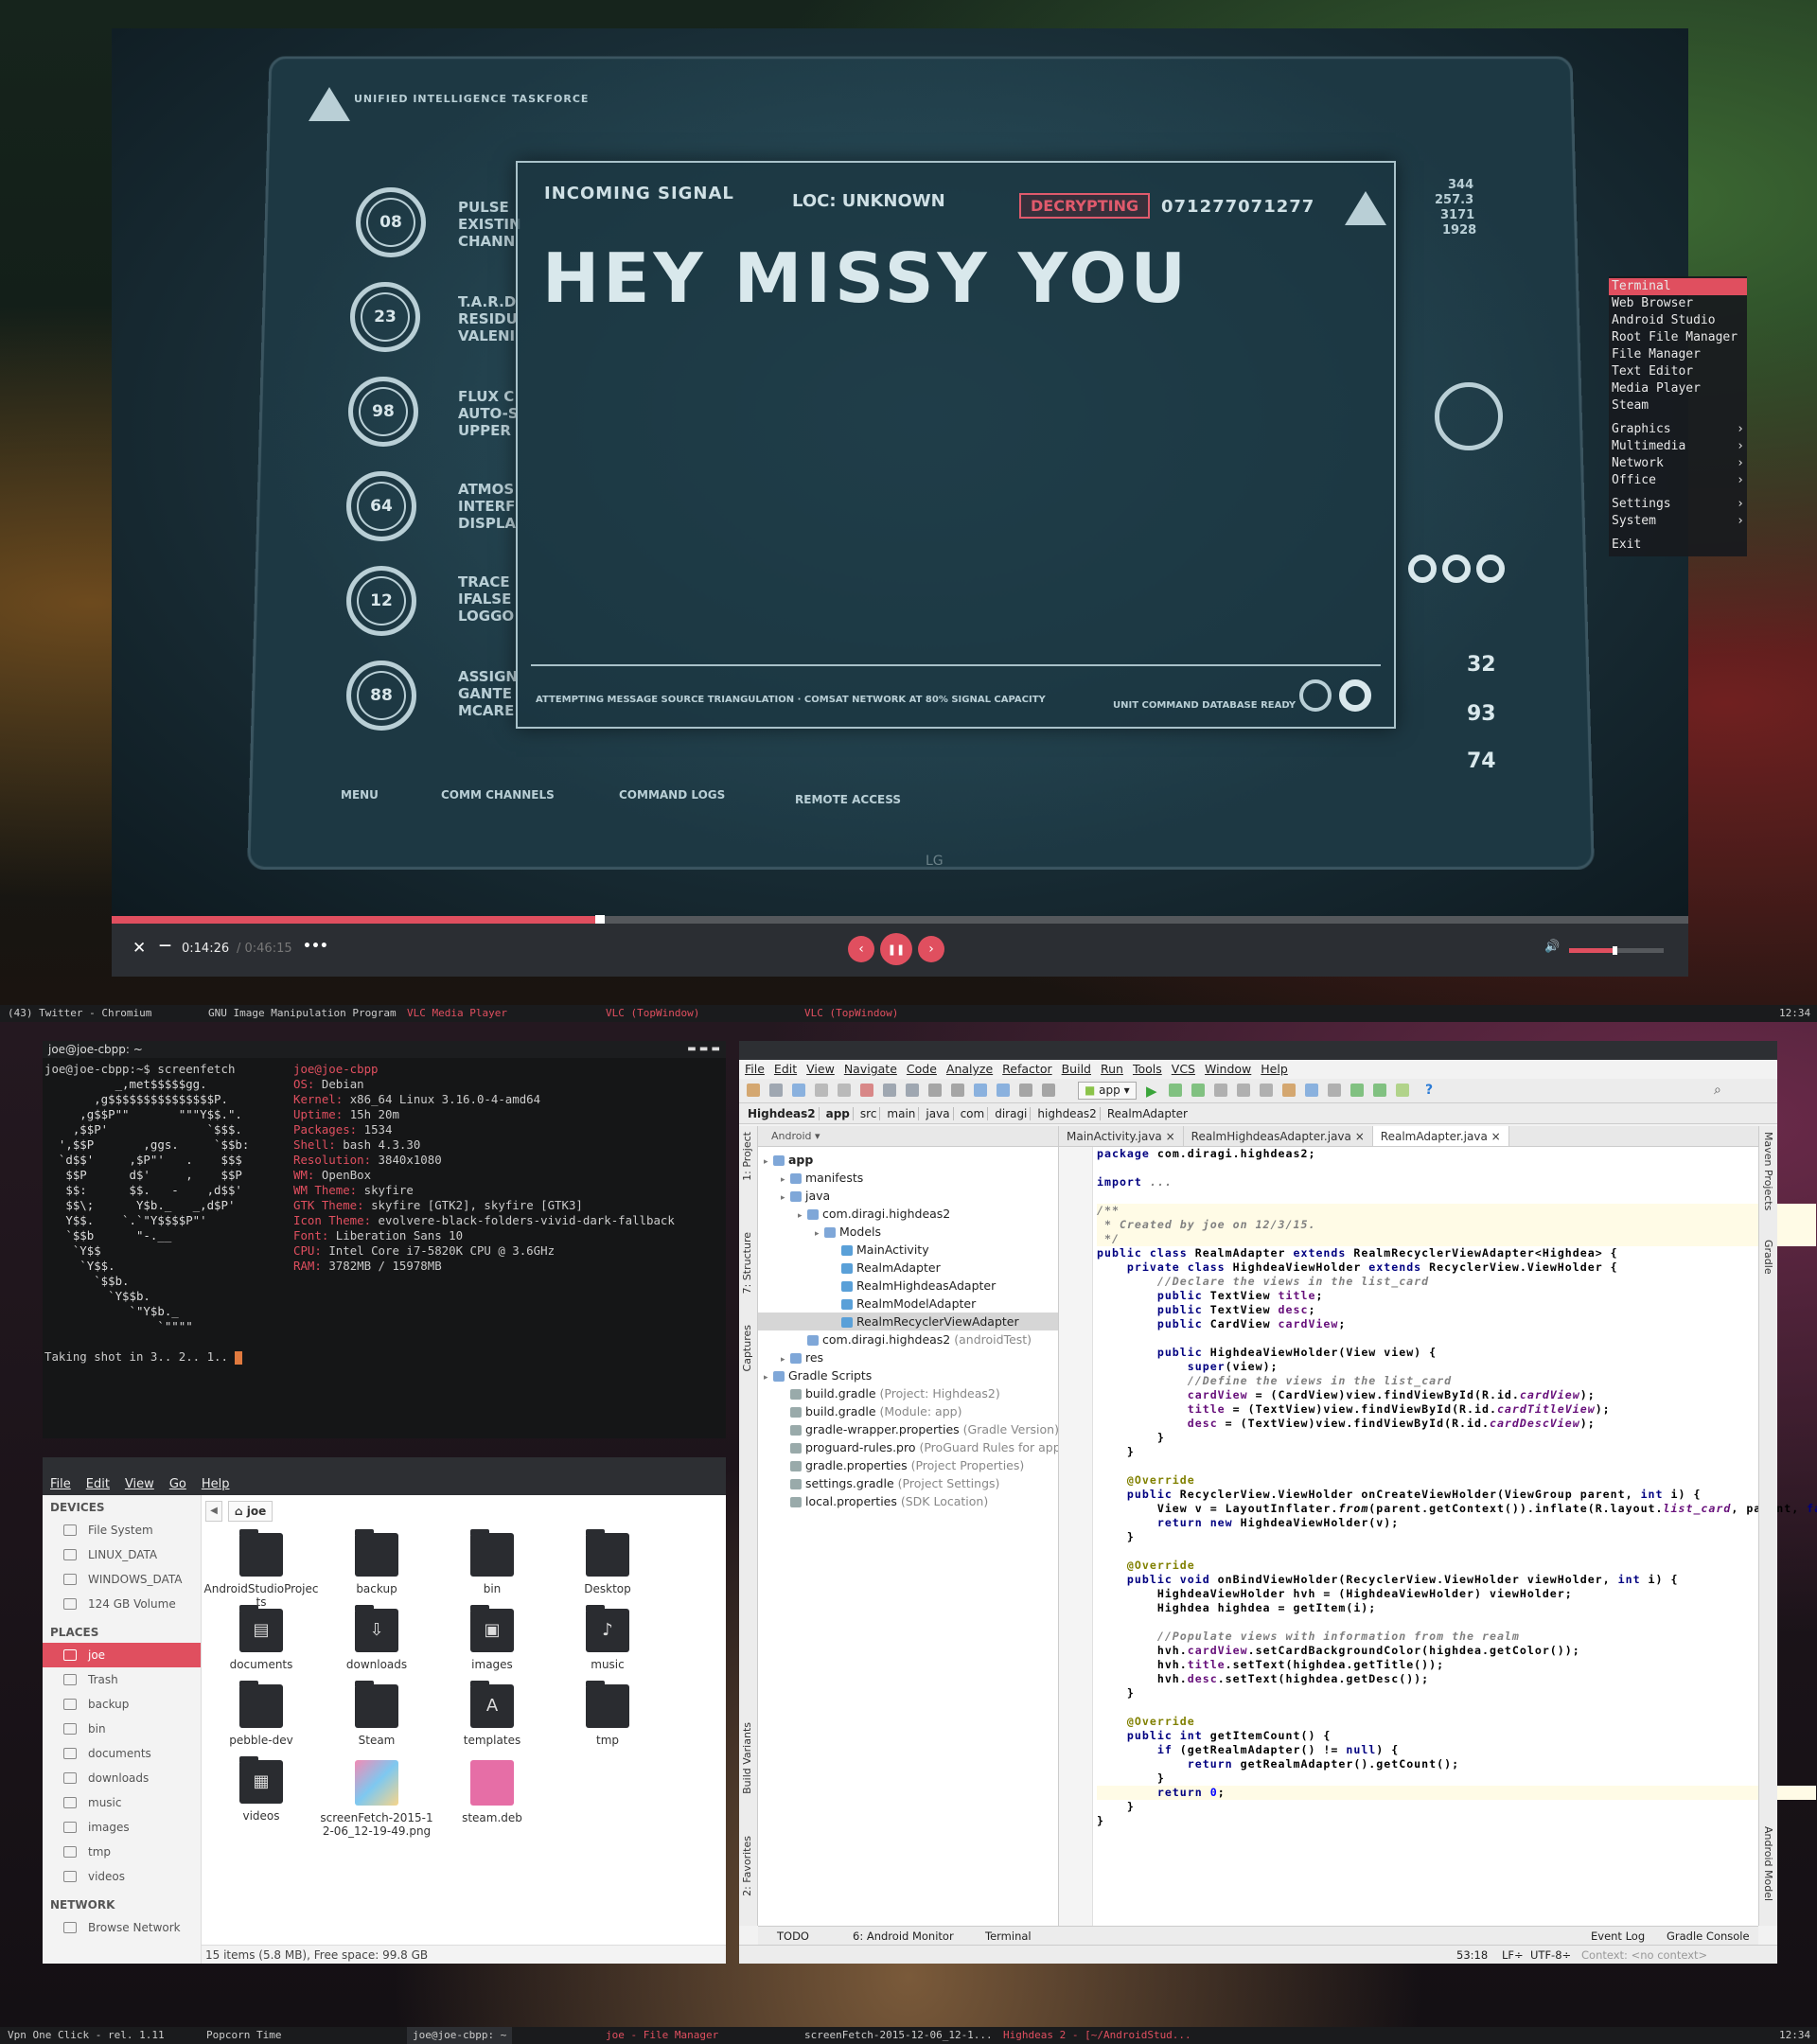 Image resolution: width=1817 pixels, height=2044 pixels. What do you see at coordinates (1768, 1257) in the screenshot?
I see `tool-tab-gradle: Gradle` at bounding box center [1768, 1257].